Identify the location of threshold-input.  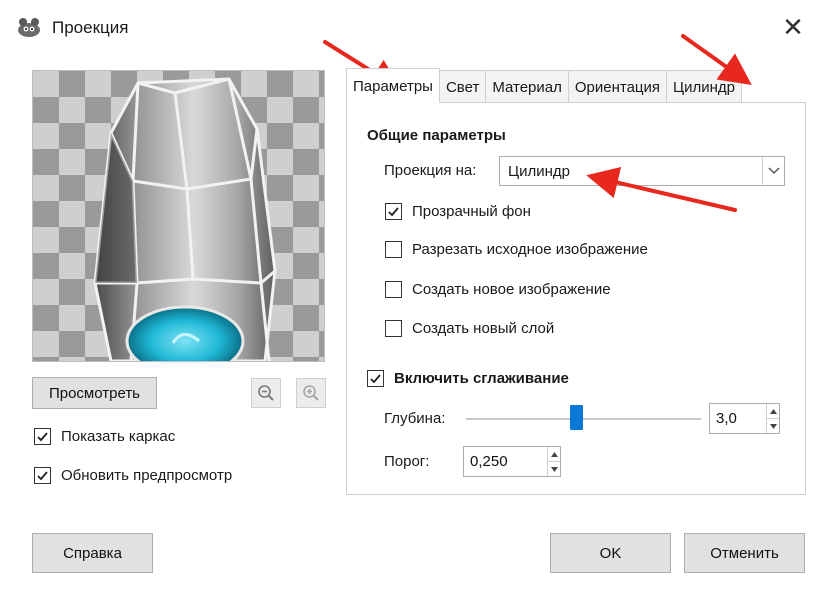
(505, 461).